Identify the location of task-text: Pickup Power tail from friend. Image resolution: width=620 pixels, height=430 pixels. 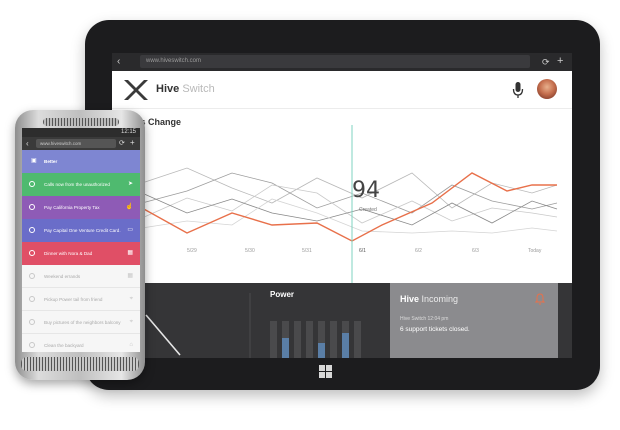
(73, 299).